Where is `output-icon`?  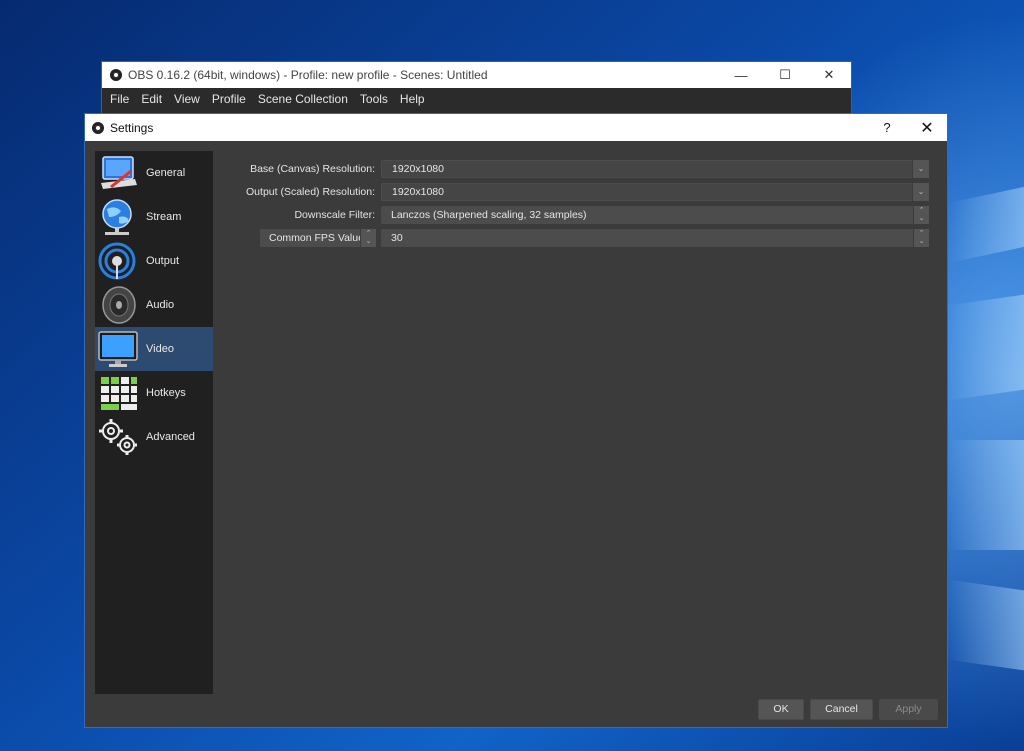
output-icon is located at coordinates (118, 261).